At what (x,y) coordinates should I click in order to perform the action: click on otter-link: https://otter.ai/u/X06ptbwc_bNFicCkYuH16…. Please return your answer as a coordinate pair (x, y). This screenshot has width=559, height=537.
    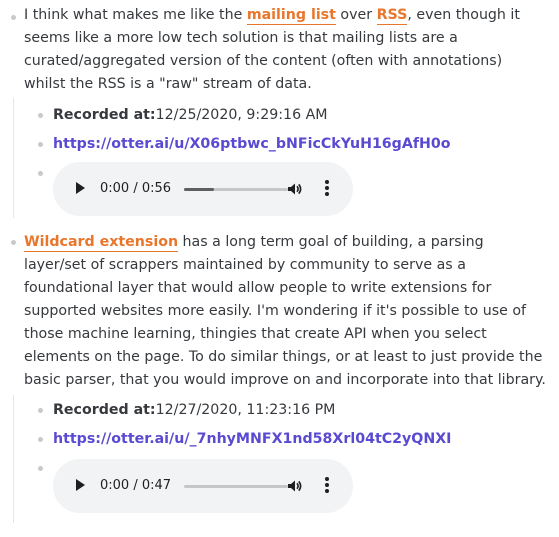
    Looking at the image, I should click on (251, 144).